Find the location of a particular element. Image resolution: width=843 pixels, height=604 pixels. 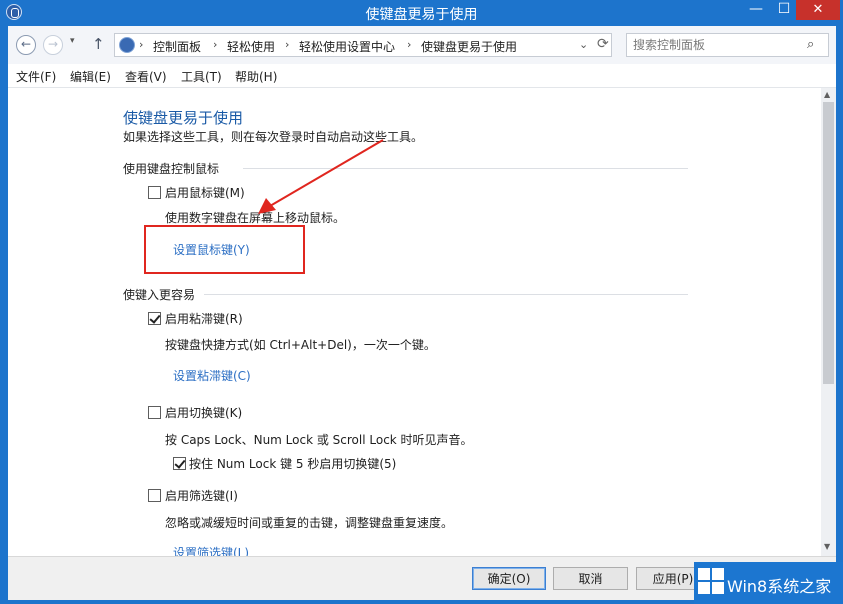

breadcrumb-control-panel: 控制面板 is located at coordinates (177, 46).